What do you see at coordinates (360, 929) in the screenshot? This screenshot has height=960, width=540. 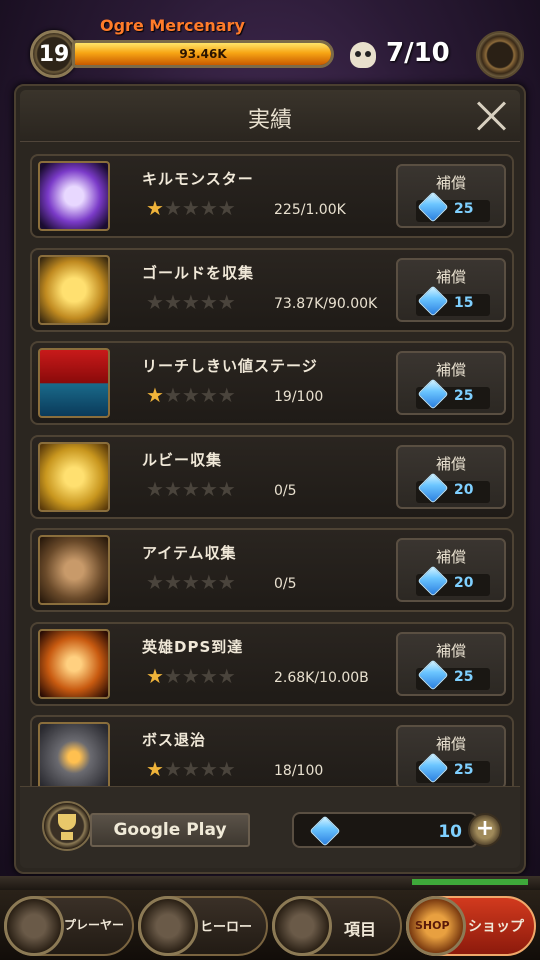 I see `nav-items-label: 項目` at bounding box center [360, 929].